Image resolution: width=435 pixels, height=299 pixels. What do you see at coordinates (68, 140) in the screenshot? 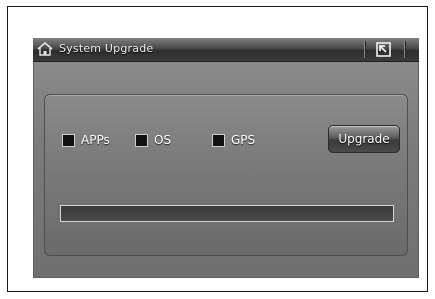
I see `apps-checkbox` at bounding box center [68, 140].